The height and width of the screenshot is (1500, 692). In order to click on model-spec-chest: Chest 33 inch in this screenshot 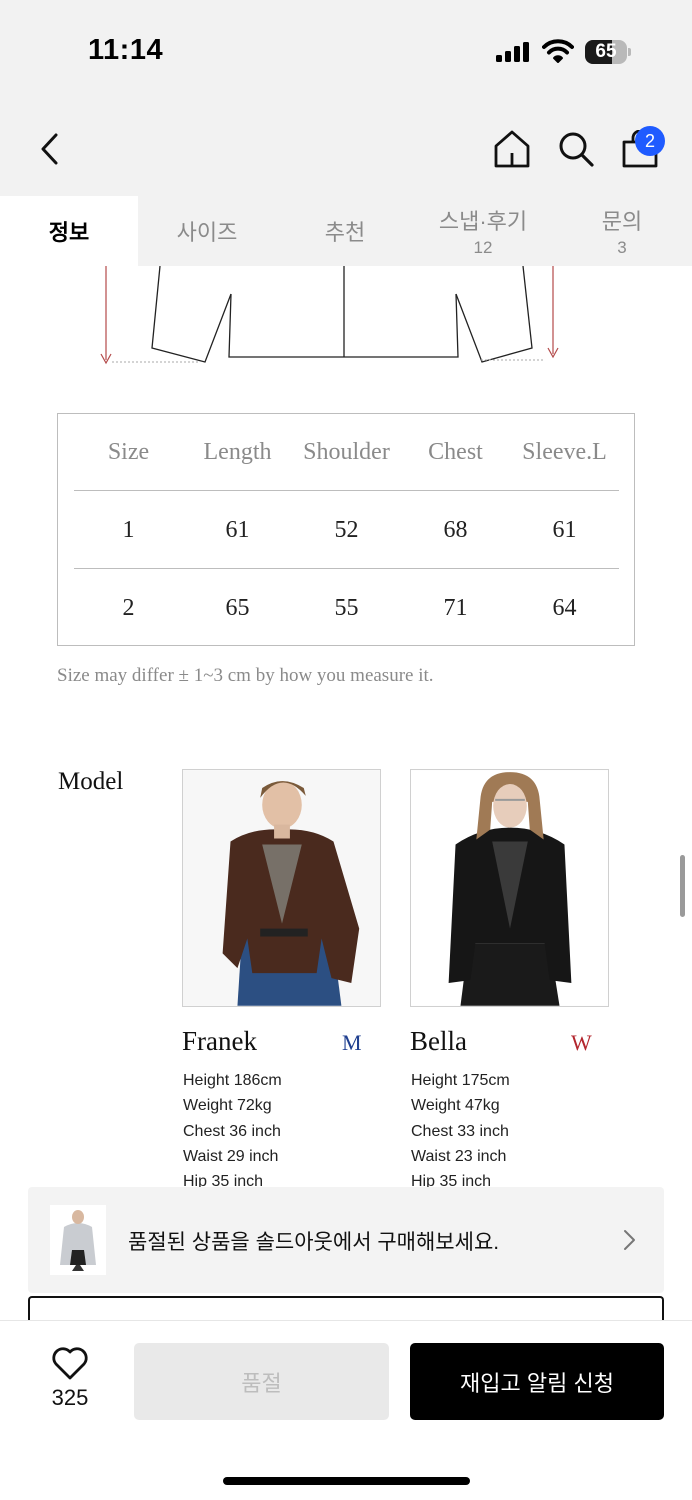, I will do `click(460, 1131)`.